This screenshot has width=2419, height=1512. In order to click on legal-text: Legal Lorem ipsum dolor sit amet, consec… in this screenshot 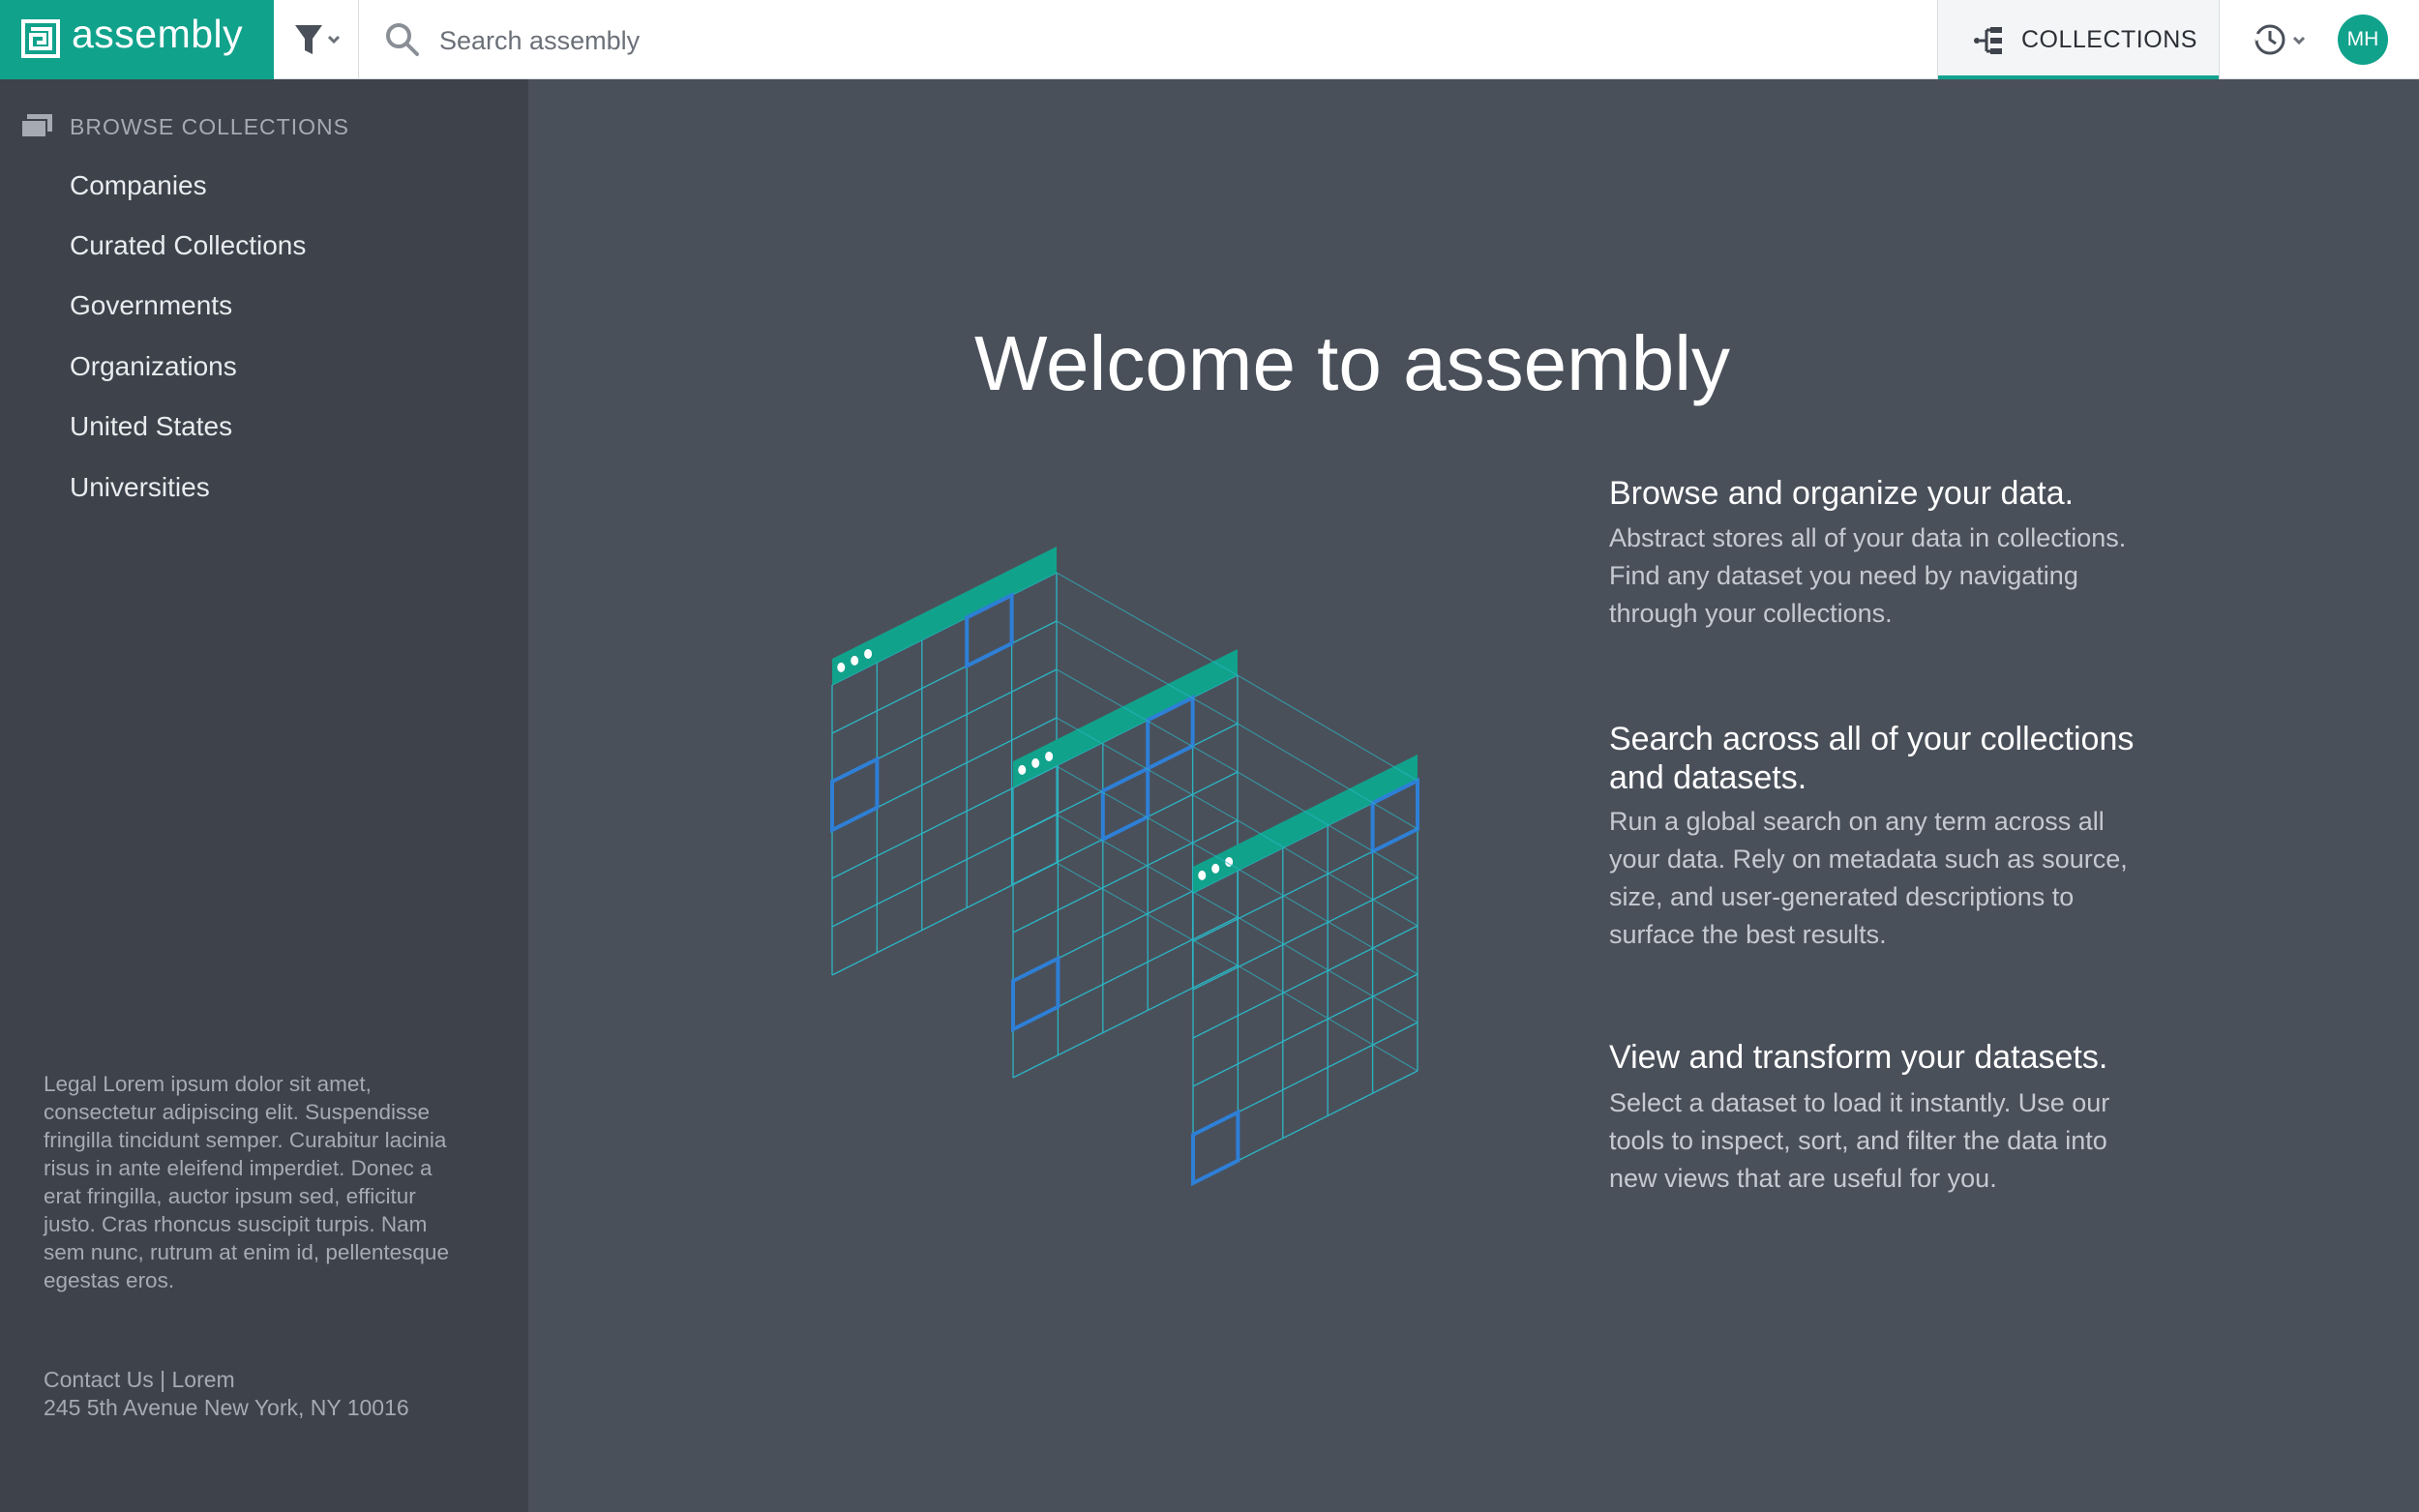, I will do `click(247, 1182)`.